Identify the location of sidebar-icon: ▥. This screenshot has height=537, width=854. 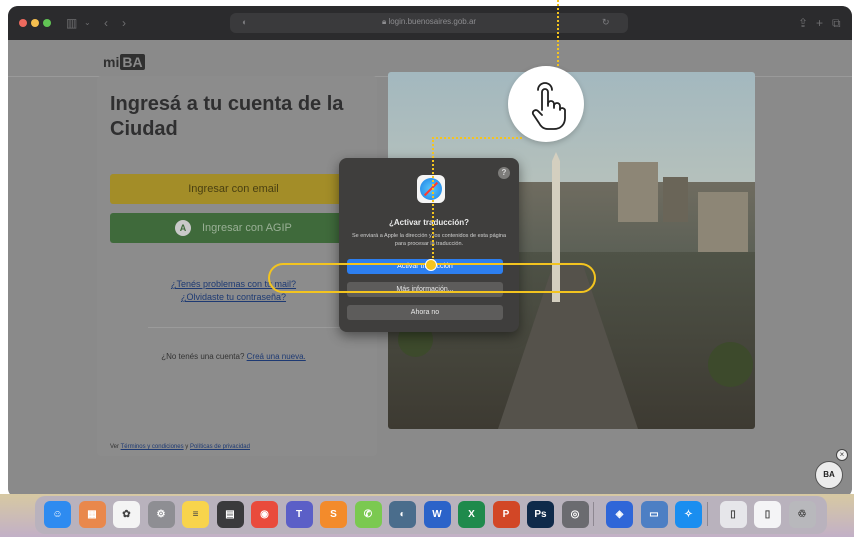
(71, 23).